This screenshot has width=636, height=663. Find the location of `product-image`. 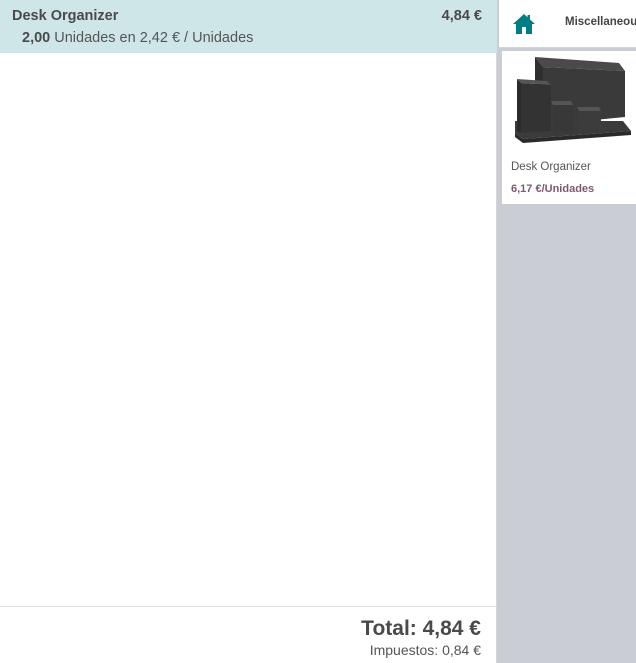

product-image is located at coordinates (571, 101).